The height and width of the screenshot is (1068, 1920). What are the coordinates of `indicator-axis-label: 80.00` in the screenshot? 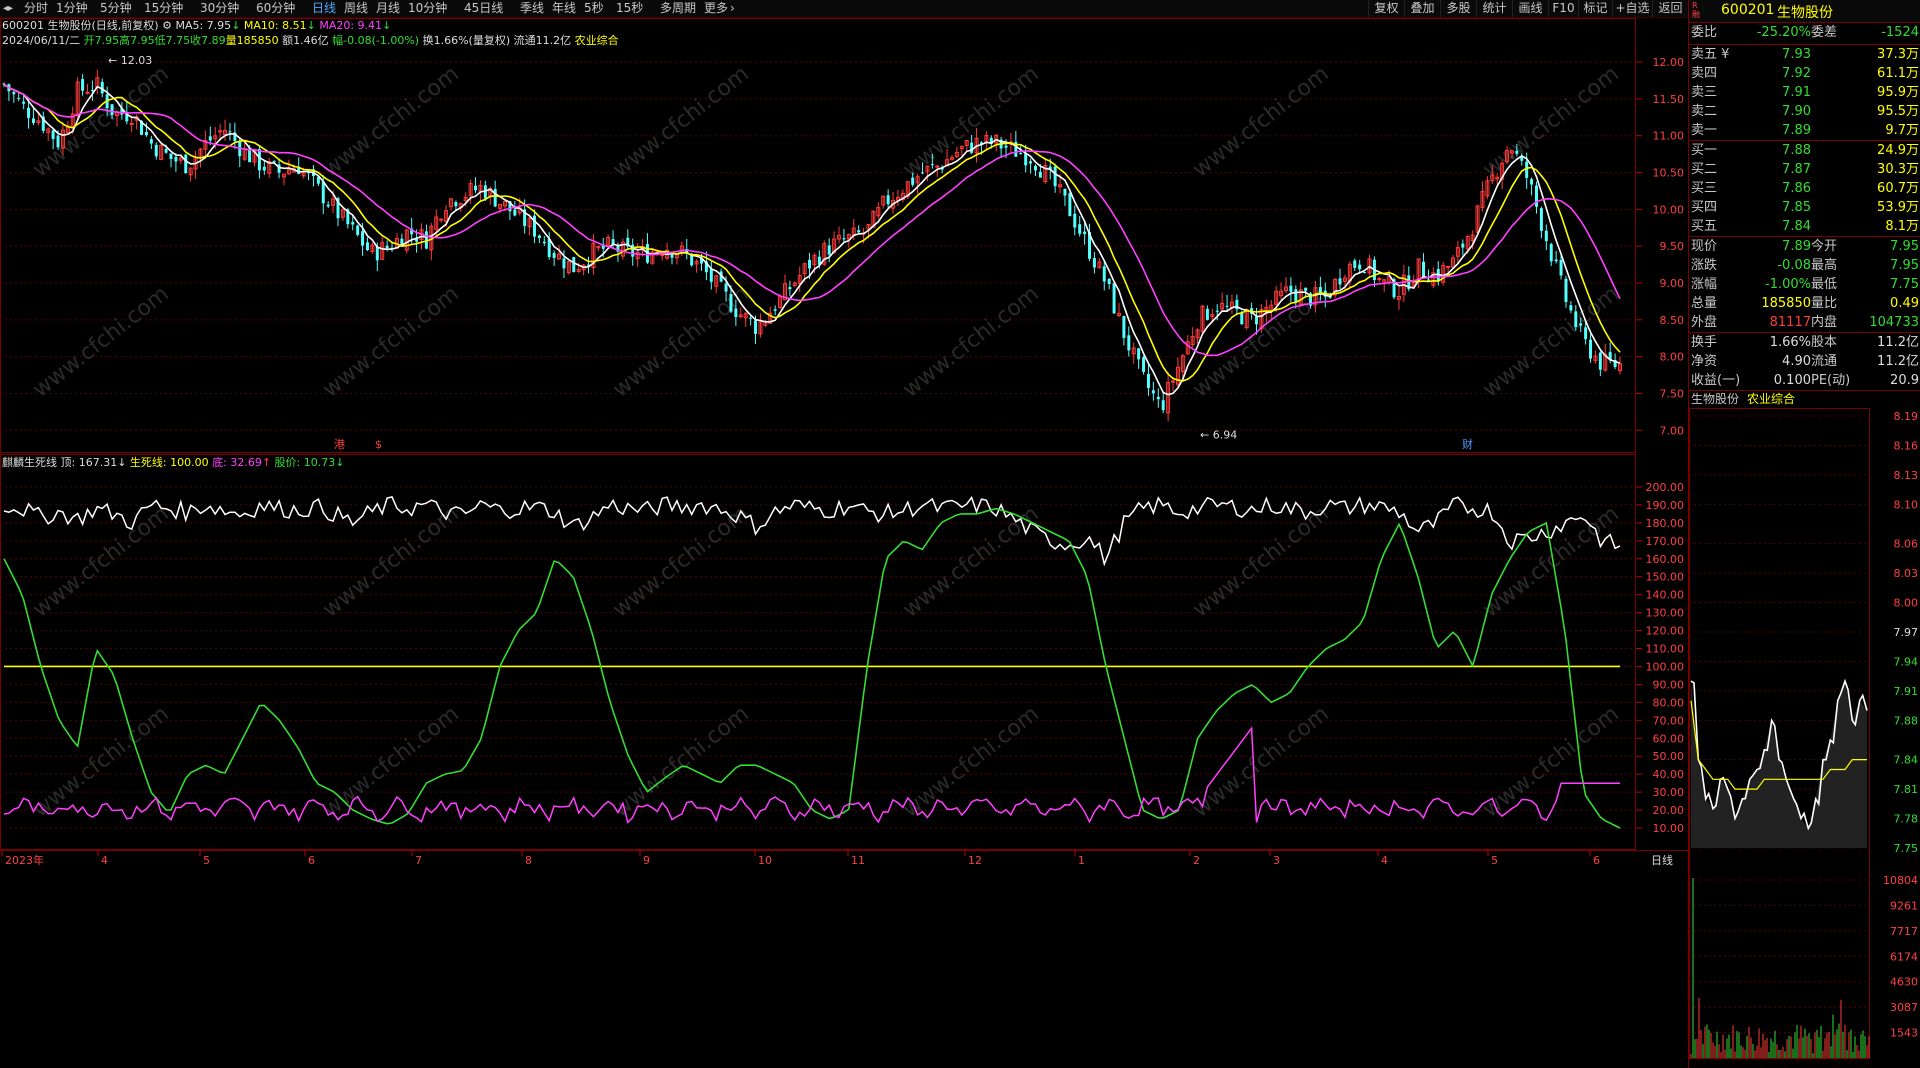 It's located at (1669, 702).